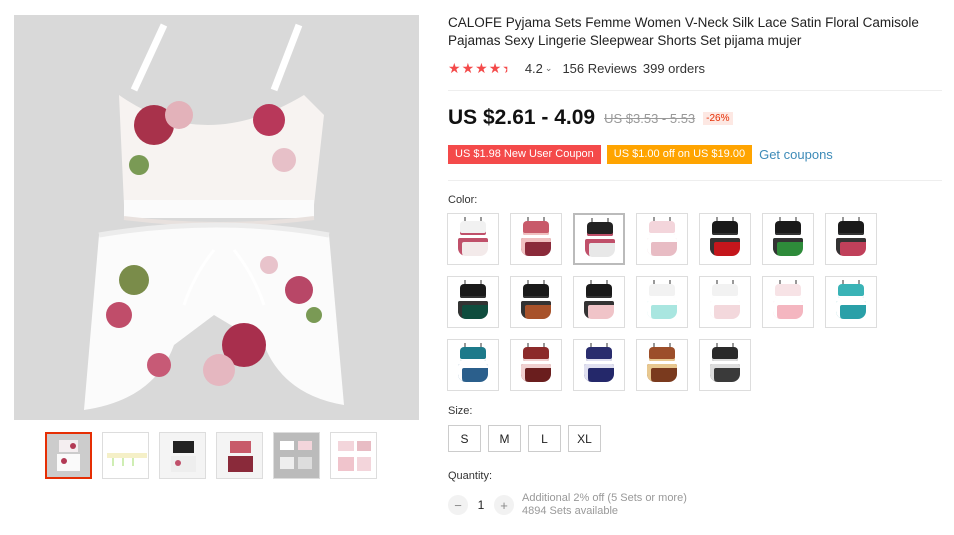 This screenshot has width=954, height=535. What do you see at coordinates (464, 438) in the screenshot?
I see `size-option-s: S` at bounding box center [464, 438].